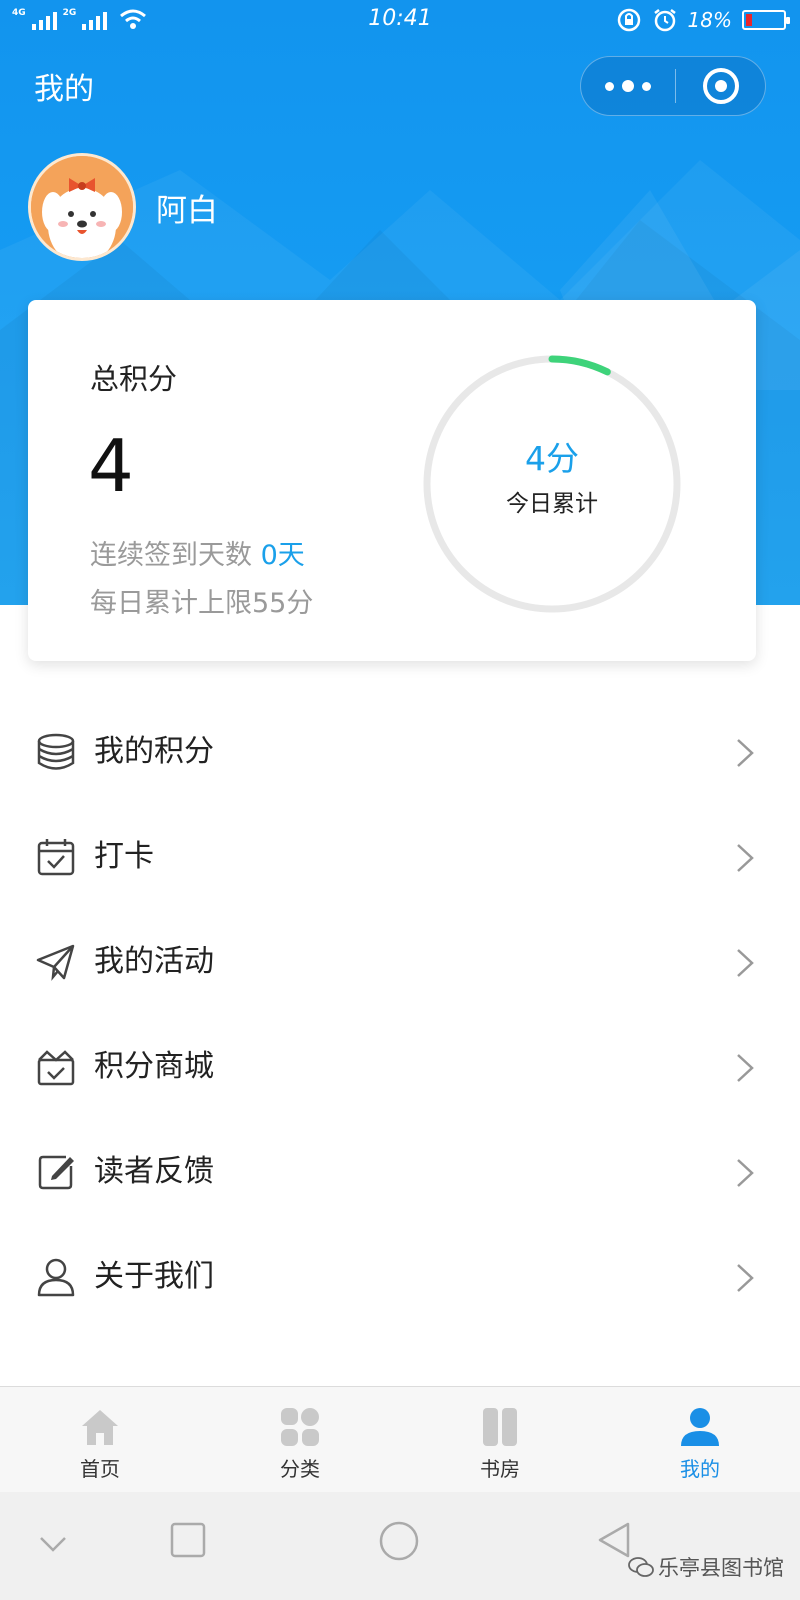 This screenshot has width=800, height=1600. Describe the element at coordinates (664, 20) in the screenshot. I see `alarm-icon` at that location.